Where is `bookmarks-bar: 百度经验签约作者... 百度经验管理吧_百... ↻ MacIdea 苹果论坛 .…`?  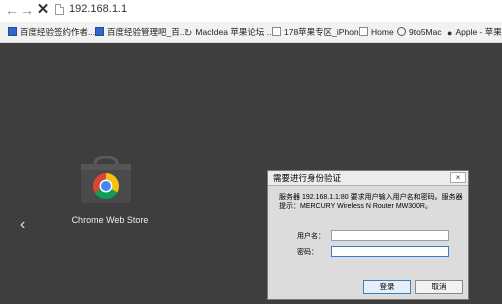
bookmarks-bar: 百度经验签约作者... 百度经验管理吧_百... ↻ MacIdea 苹果论坛 .… is located at coordinates (251, 32).